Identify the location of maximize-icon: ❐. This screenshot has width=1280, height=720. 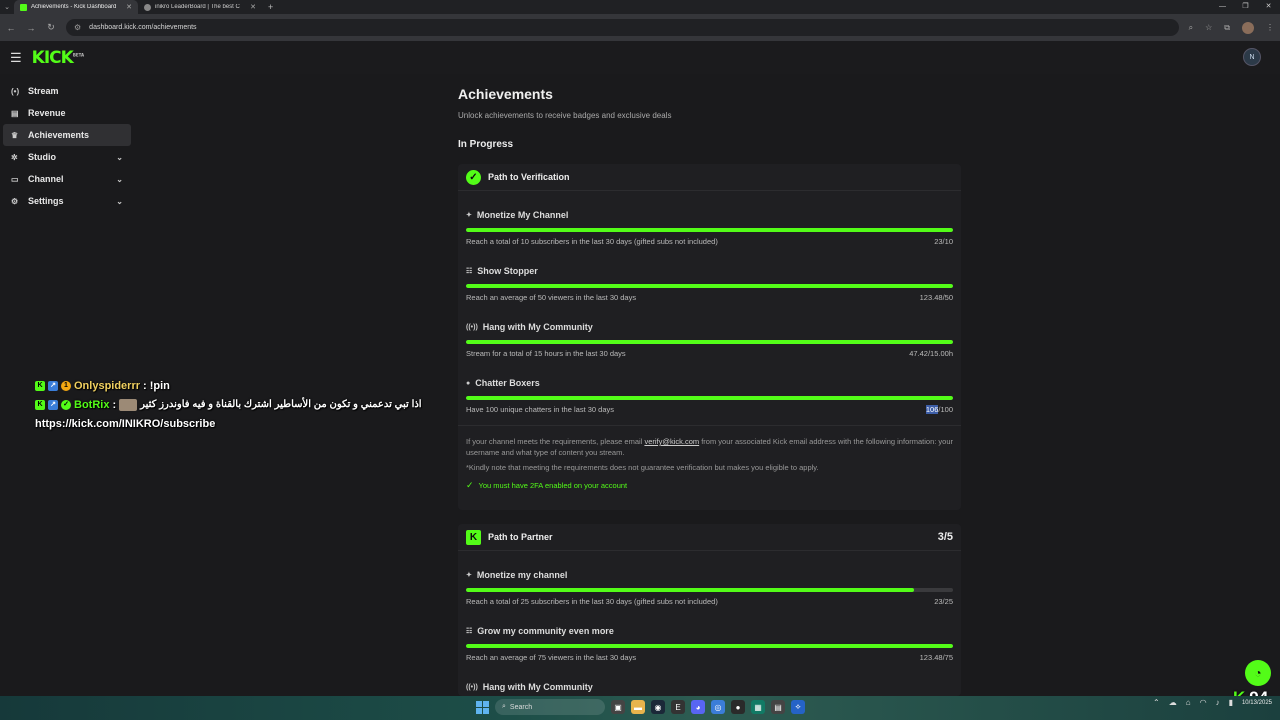
(1245, 7).